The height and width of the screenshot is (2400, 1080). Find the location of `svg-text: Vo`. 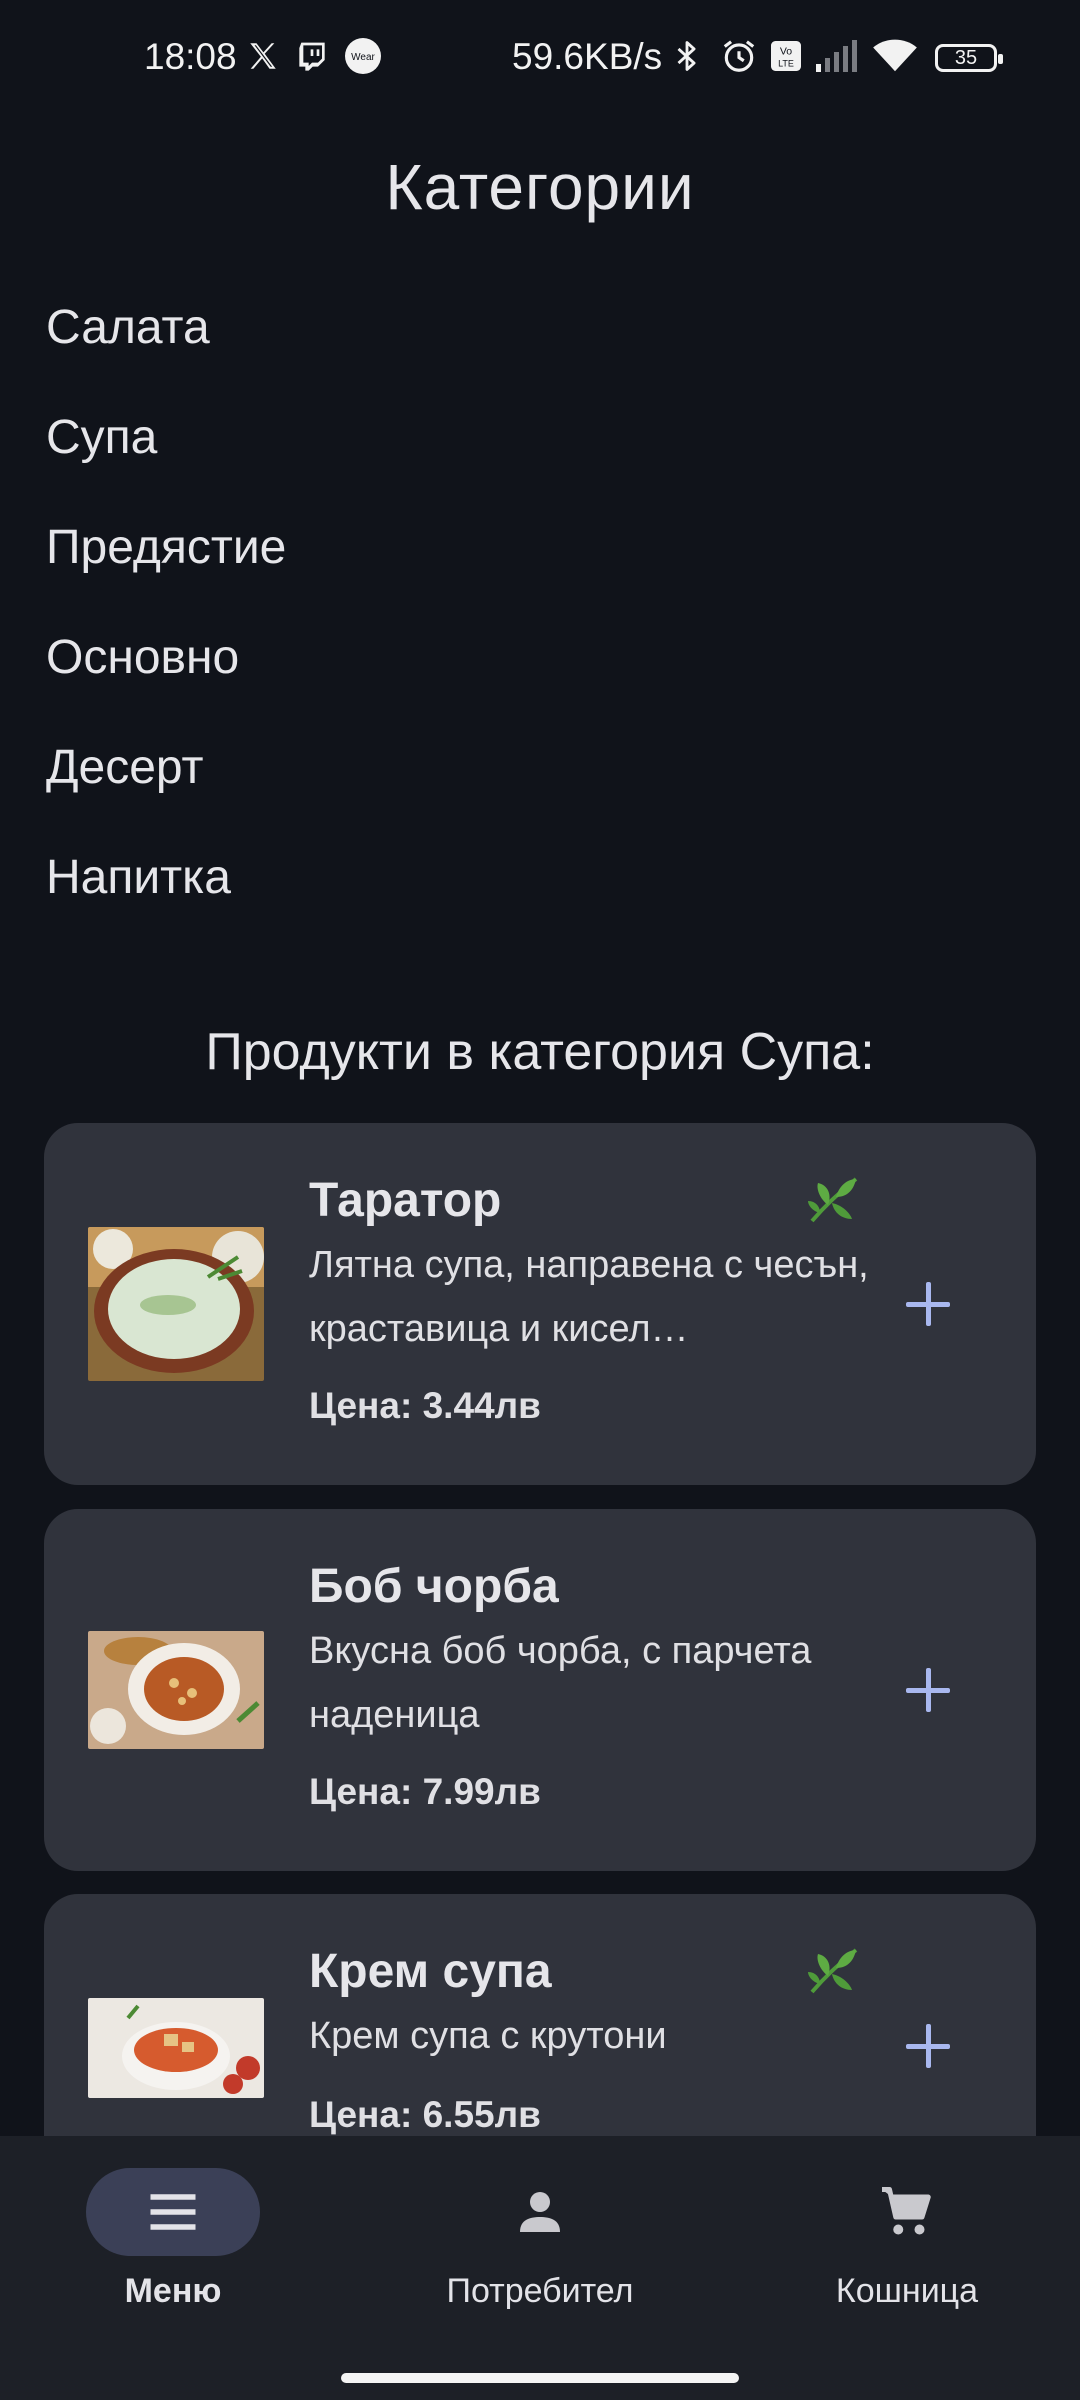

svg-text: Vo is located at coordinates (786, 52).